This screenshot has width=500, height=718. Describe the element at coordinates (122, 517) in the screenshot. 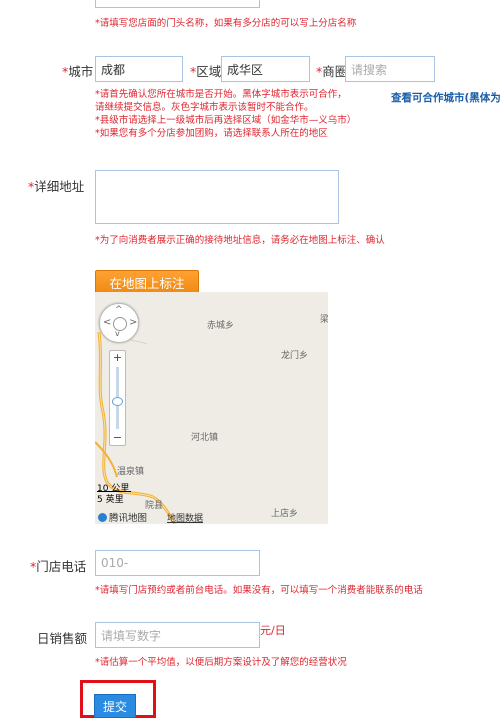

I see `map-brand: 腾讯地图` at that location.